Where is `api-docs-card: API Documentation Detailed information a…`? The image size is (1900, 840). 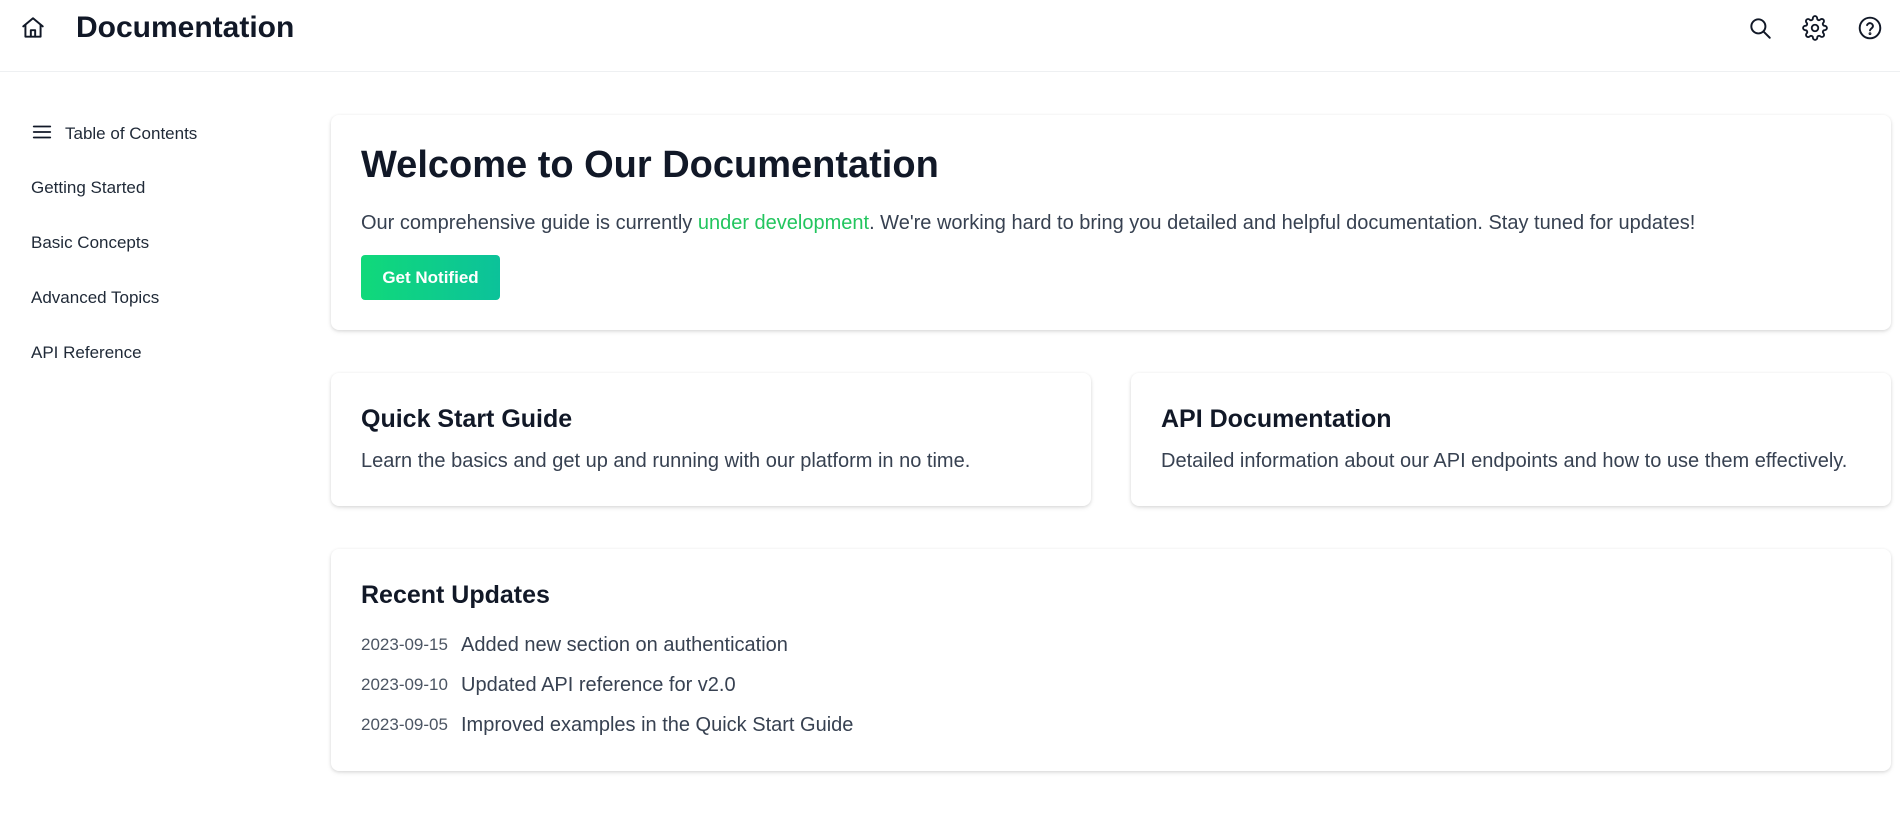 api-docs-card: API Documentation Detailed information a… is located at coordinates (1511, 439).